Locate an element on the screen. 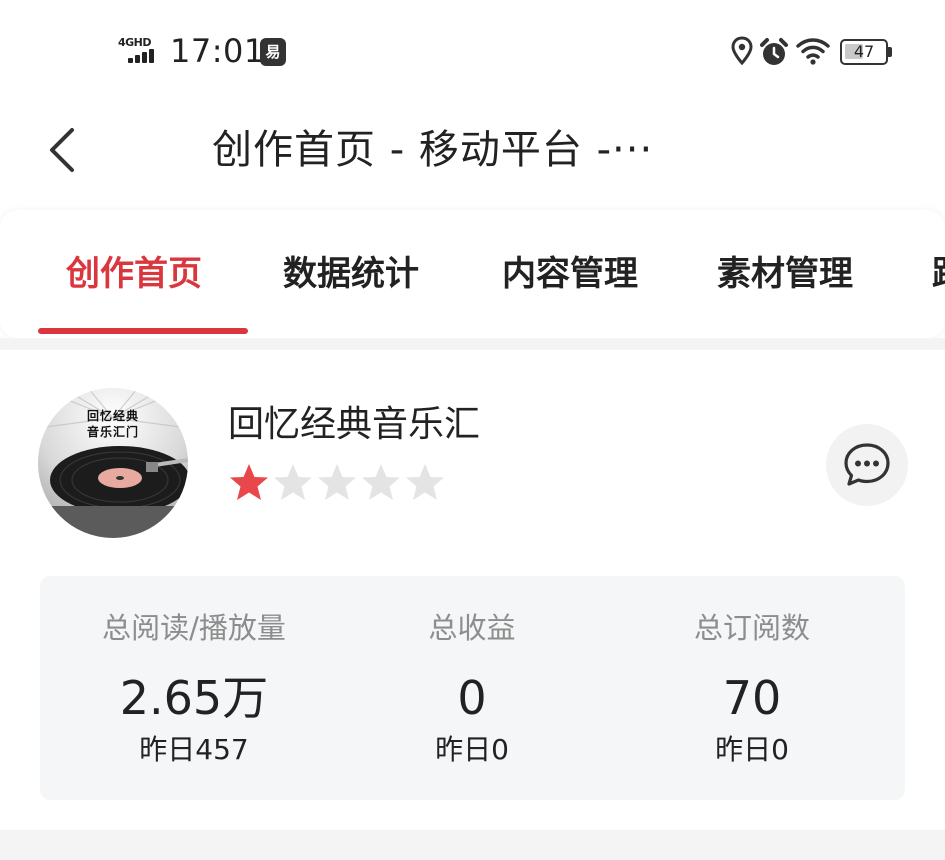 This screenshot has height=860, width=945. network-type: 4GHD is located at coordinates (135, 42).